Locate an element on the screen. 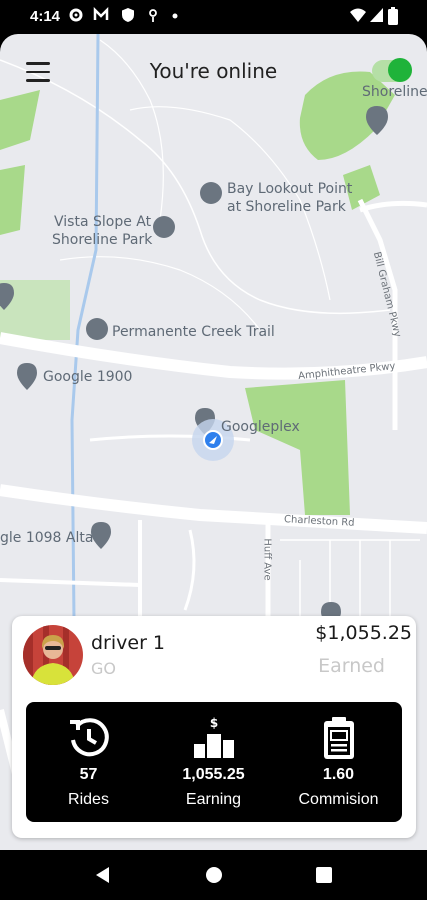  m-app-icon is located at coordinates (101, 13).